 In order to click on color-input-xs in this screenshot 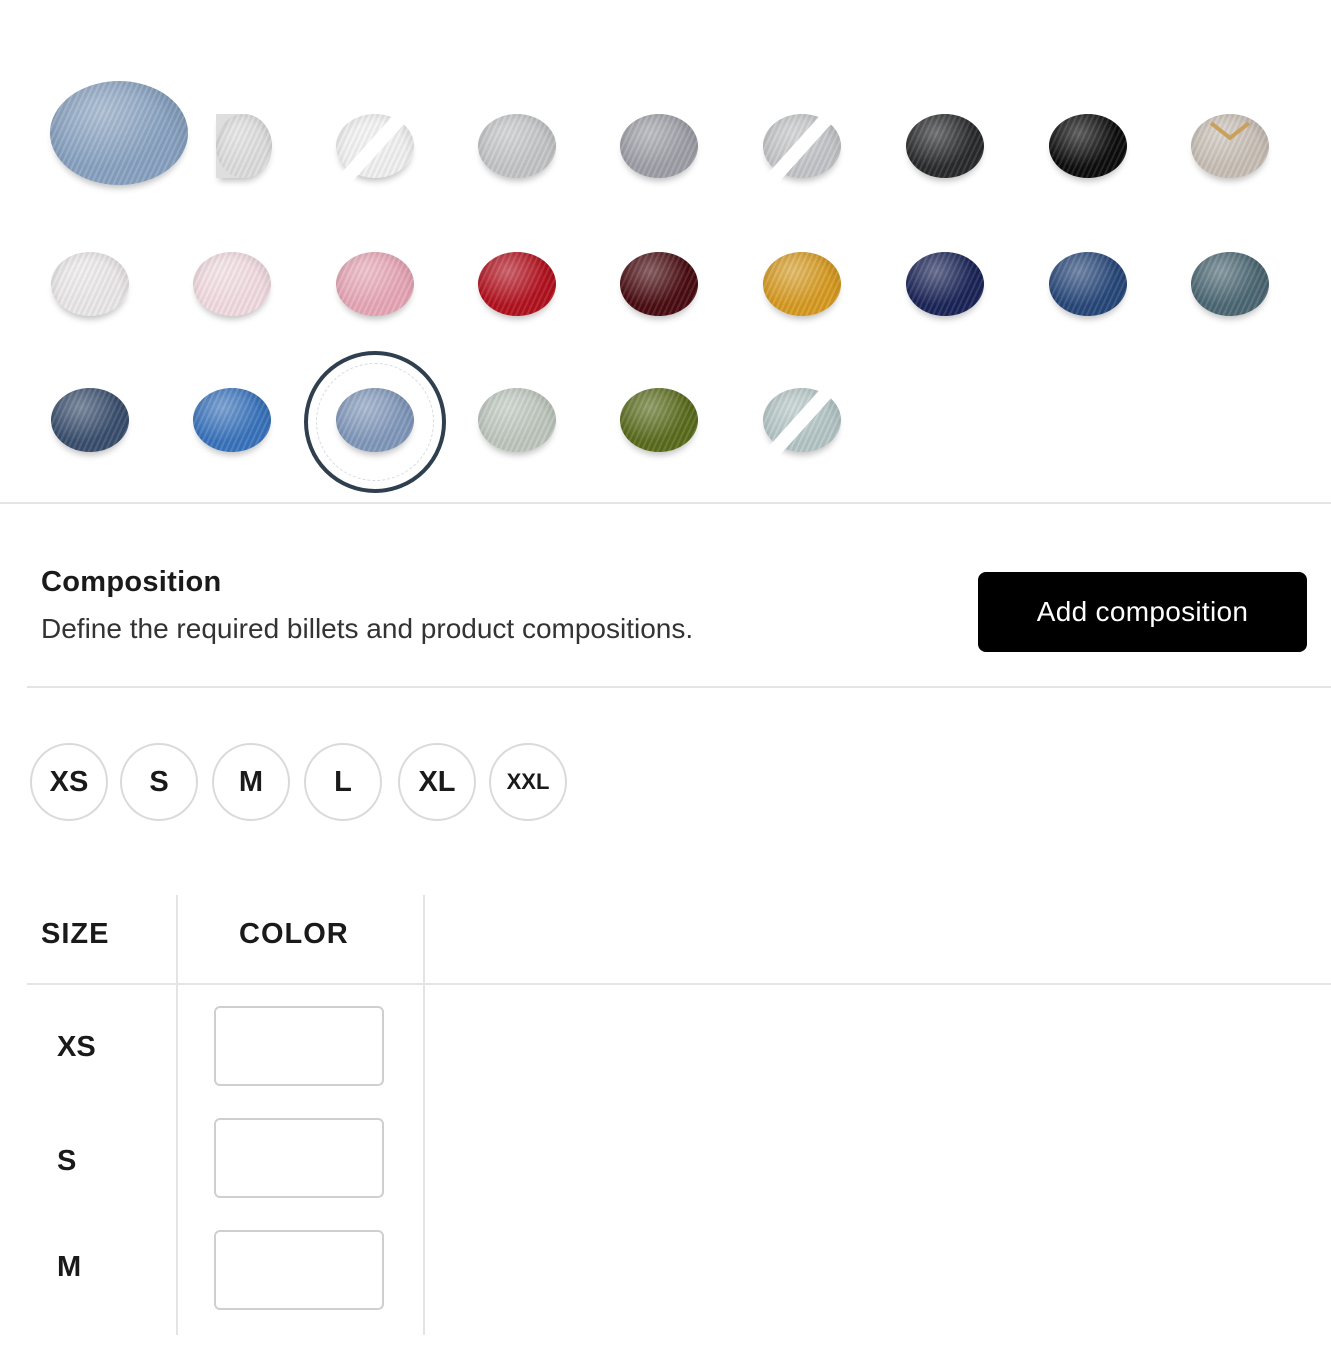, I will do `click(299, 1046)`.